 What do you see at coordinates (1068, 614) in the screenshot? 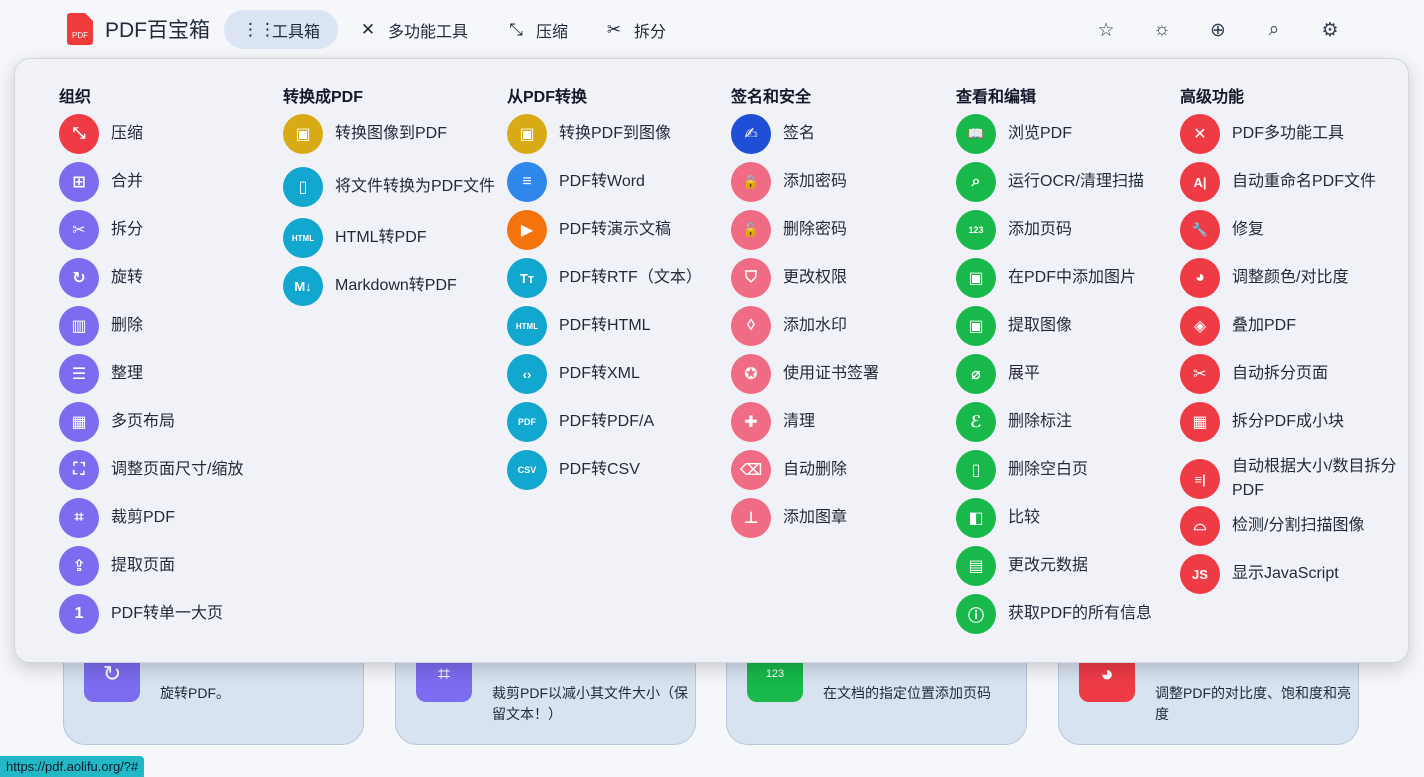
I see `menu-item: ⓘ 获取PDF的所有信息` at bounding box center [1068, 614].